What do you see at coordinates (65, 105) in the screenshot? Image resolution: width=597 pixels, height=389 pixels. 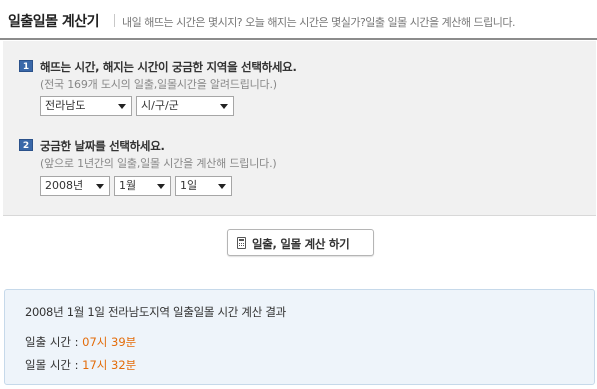 I see `province-select-value: 전라남도` at bounding box center [65, 105].